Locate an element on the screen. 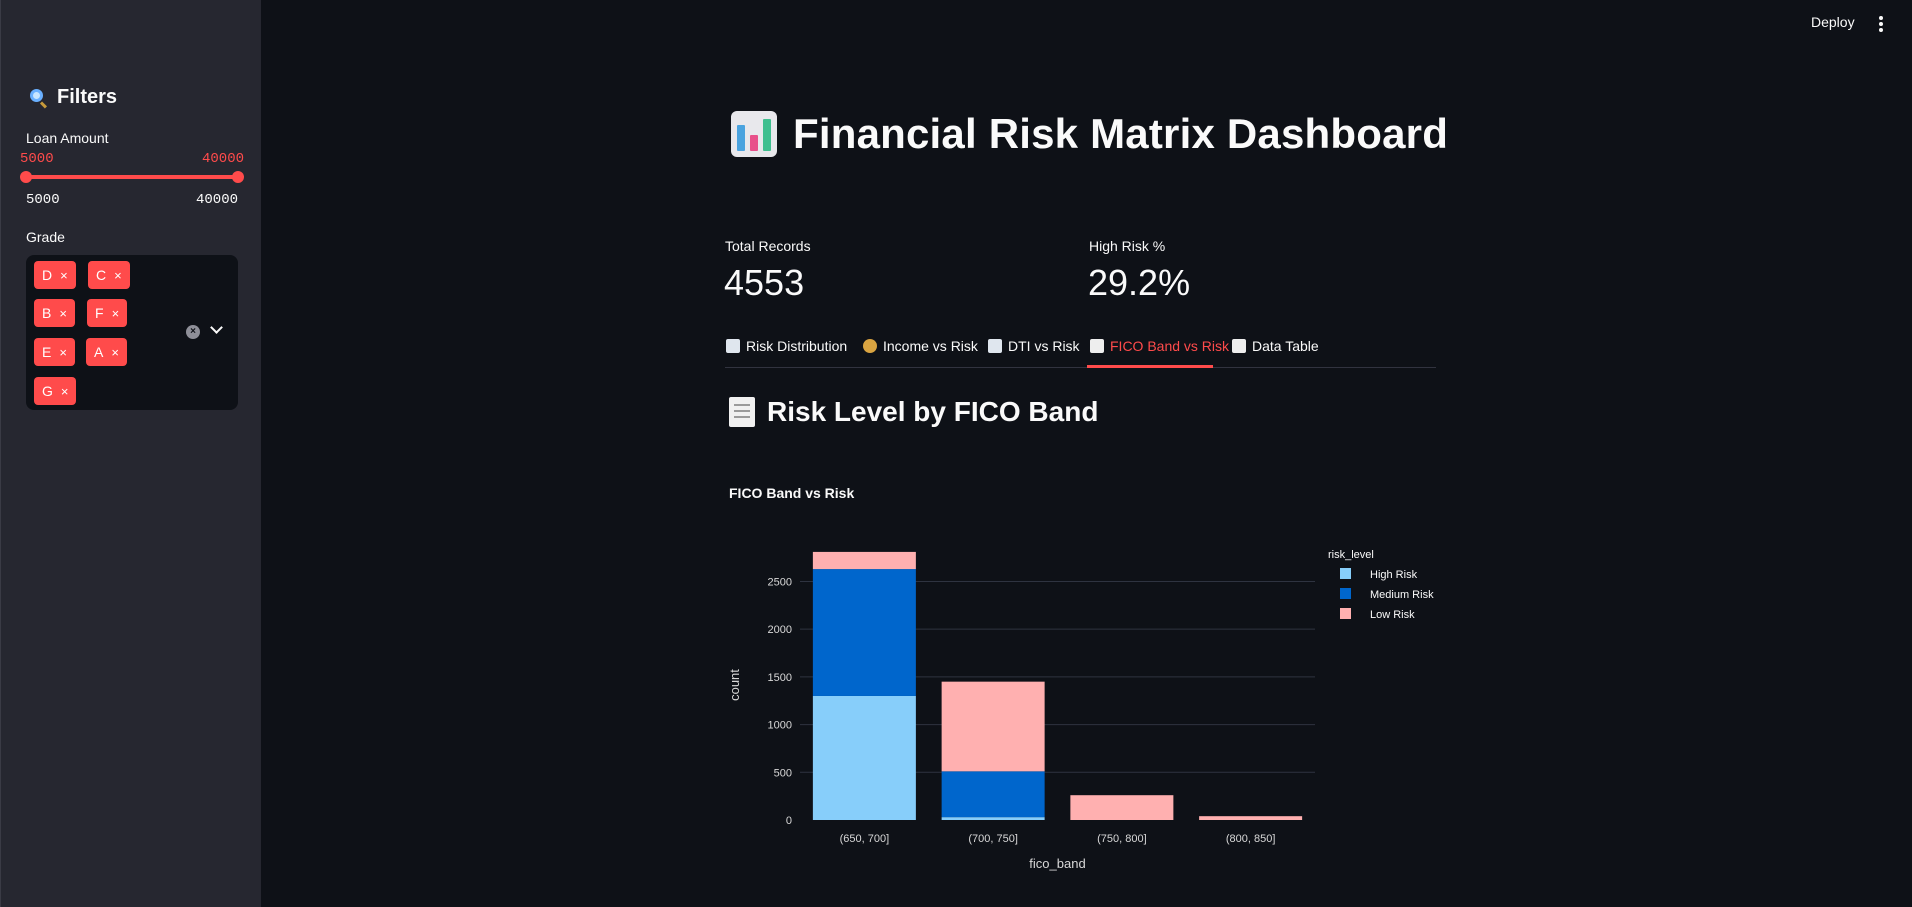 This screenshot has width=1912, height=907. y-tick-label: 1500 is located at coordinates (780, 678).